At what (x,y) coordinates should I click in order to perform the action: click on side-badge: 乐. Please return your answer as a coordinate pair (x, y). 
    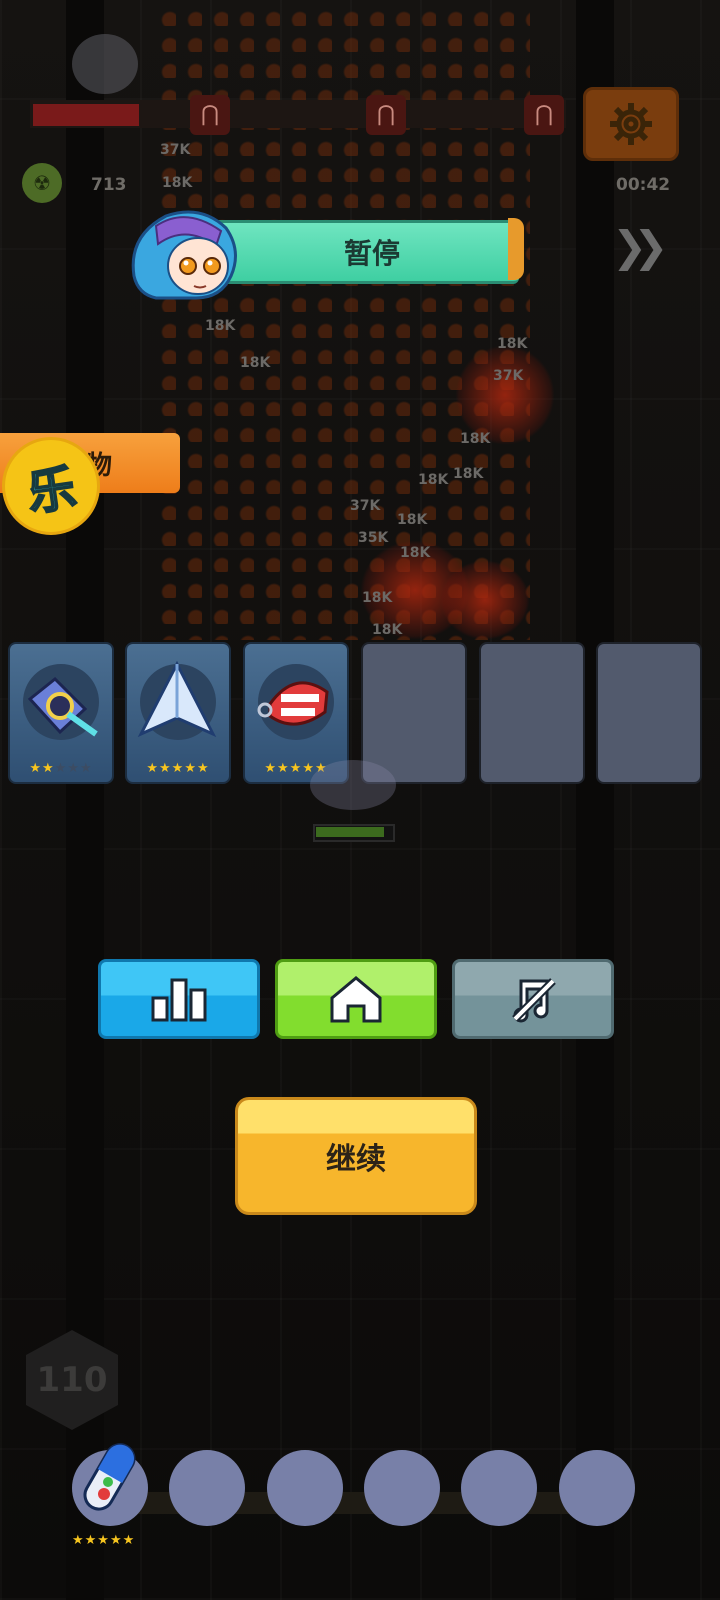
    Looking at the image, I should click on (51, 486).